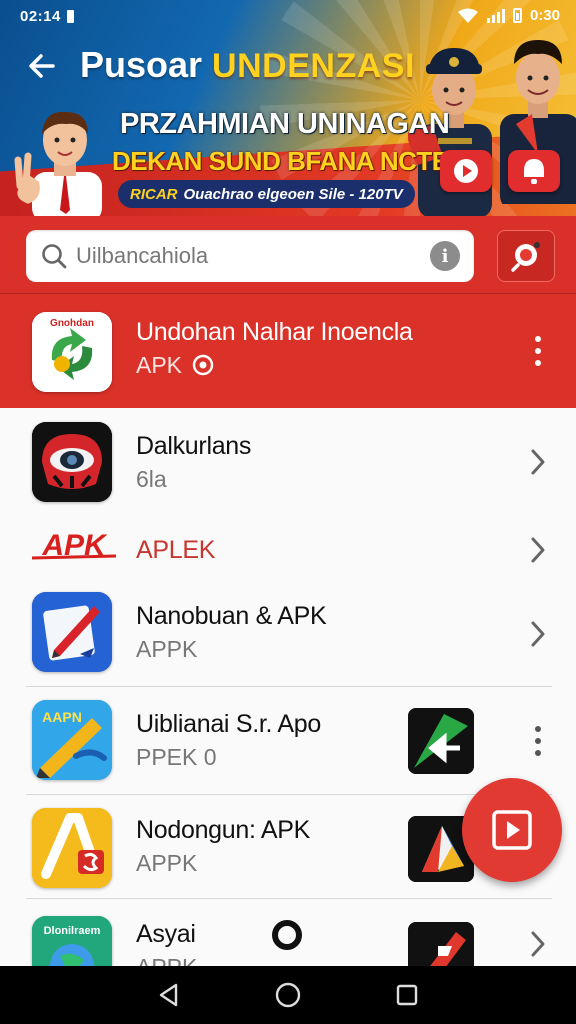  What do you see at coordinates (166, 934) in the screenshot?
I see `app-title: Asyai` at bounding box center [166, 934].